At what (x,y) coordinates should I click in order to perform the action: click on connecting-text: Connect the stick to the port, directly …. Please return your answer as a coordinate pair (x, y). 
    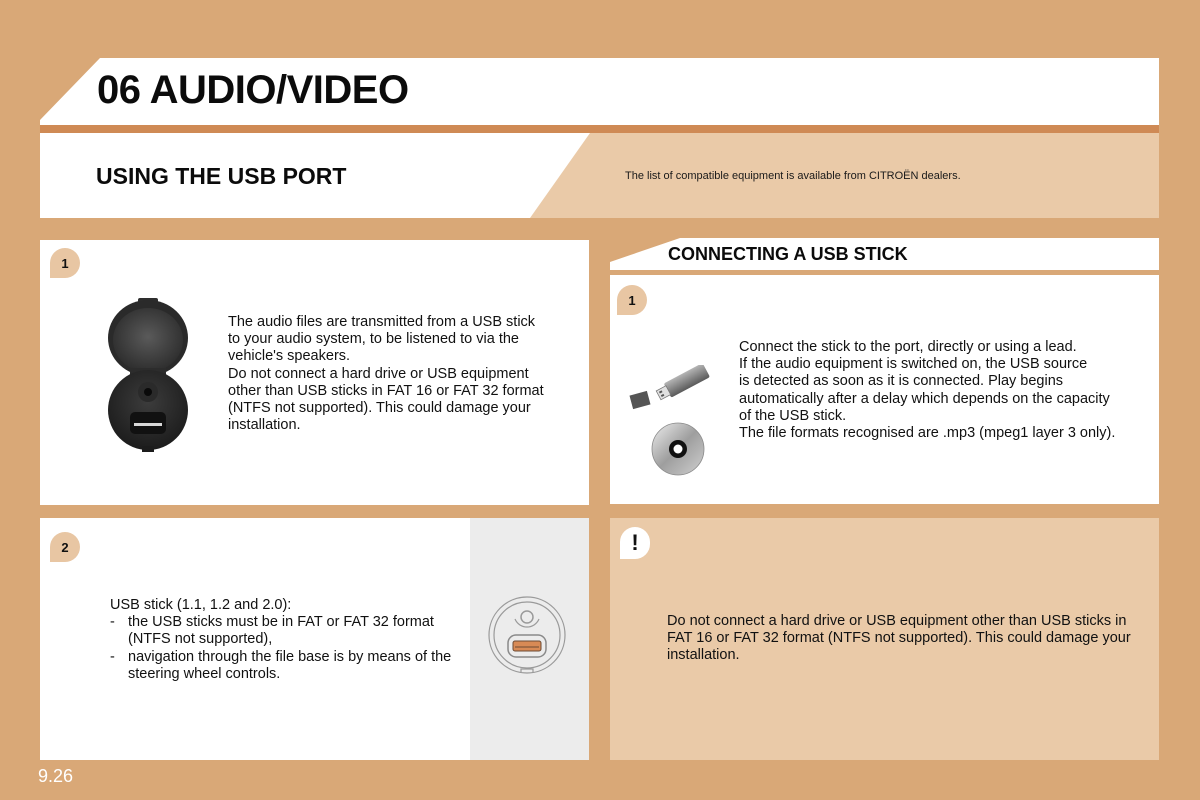
    Looking at the image, I should click on (927, 390).